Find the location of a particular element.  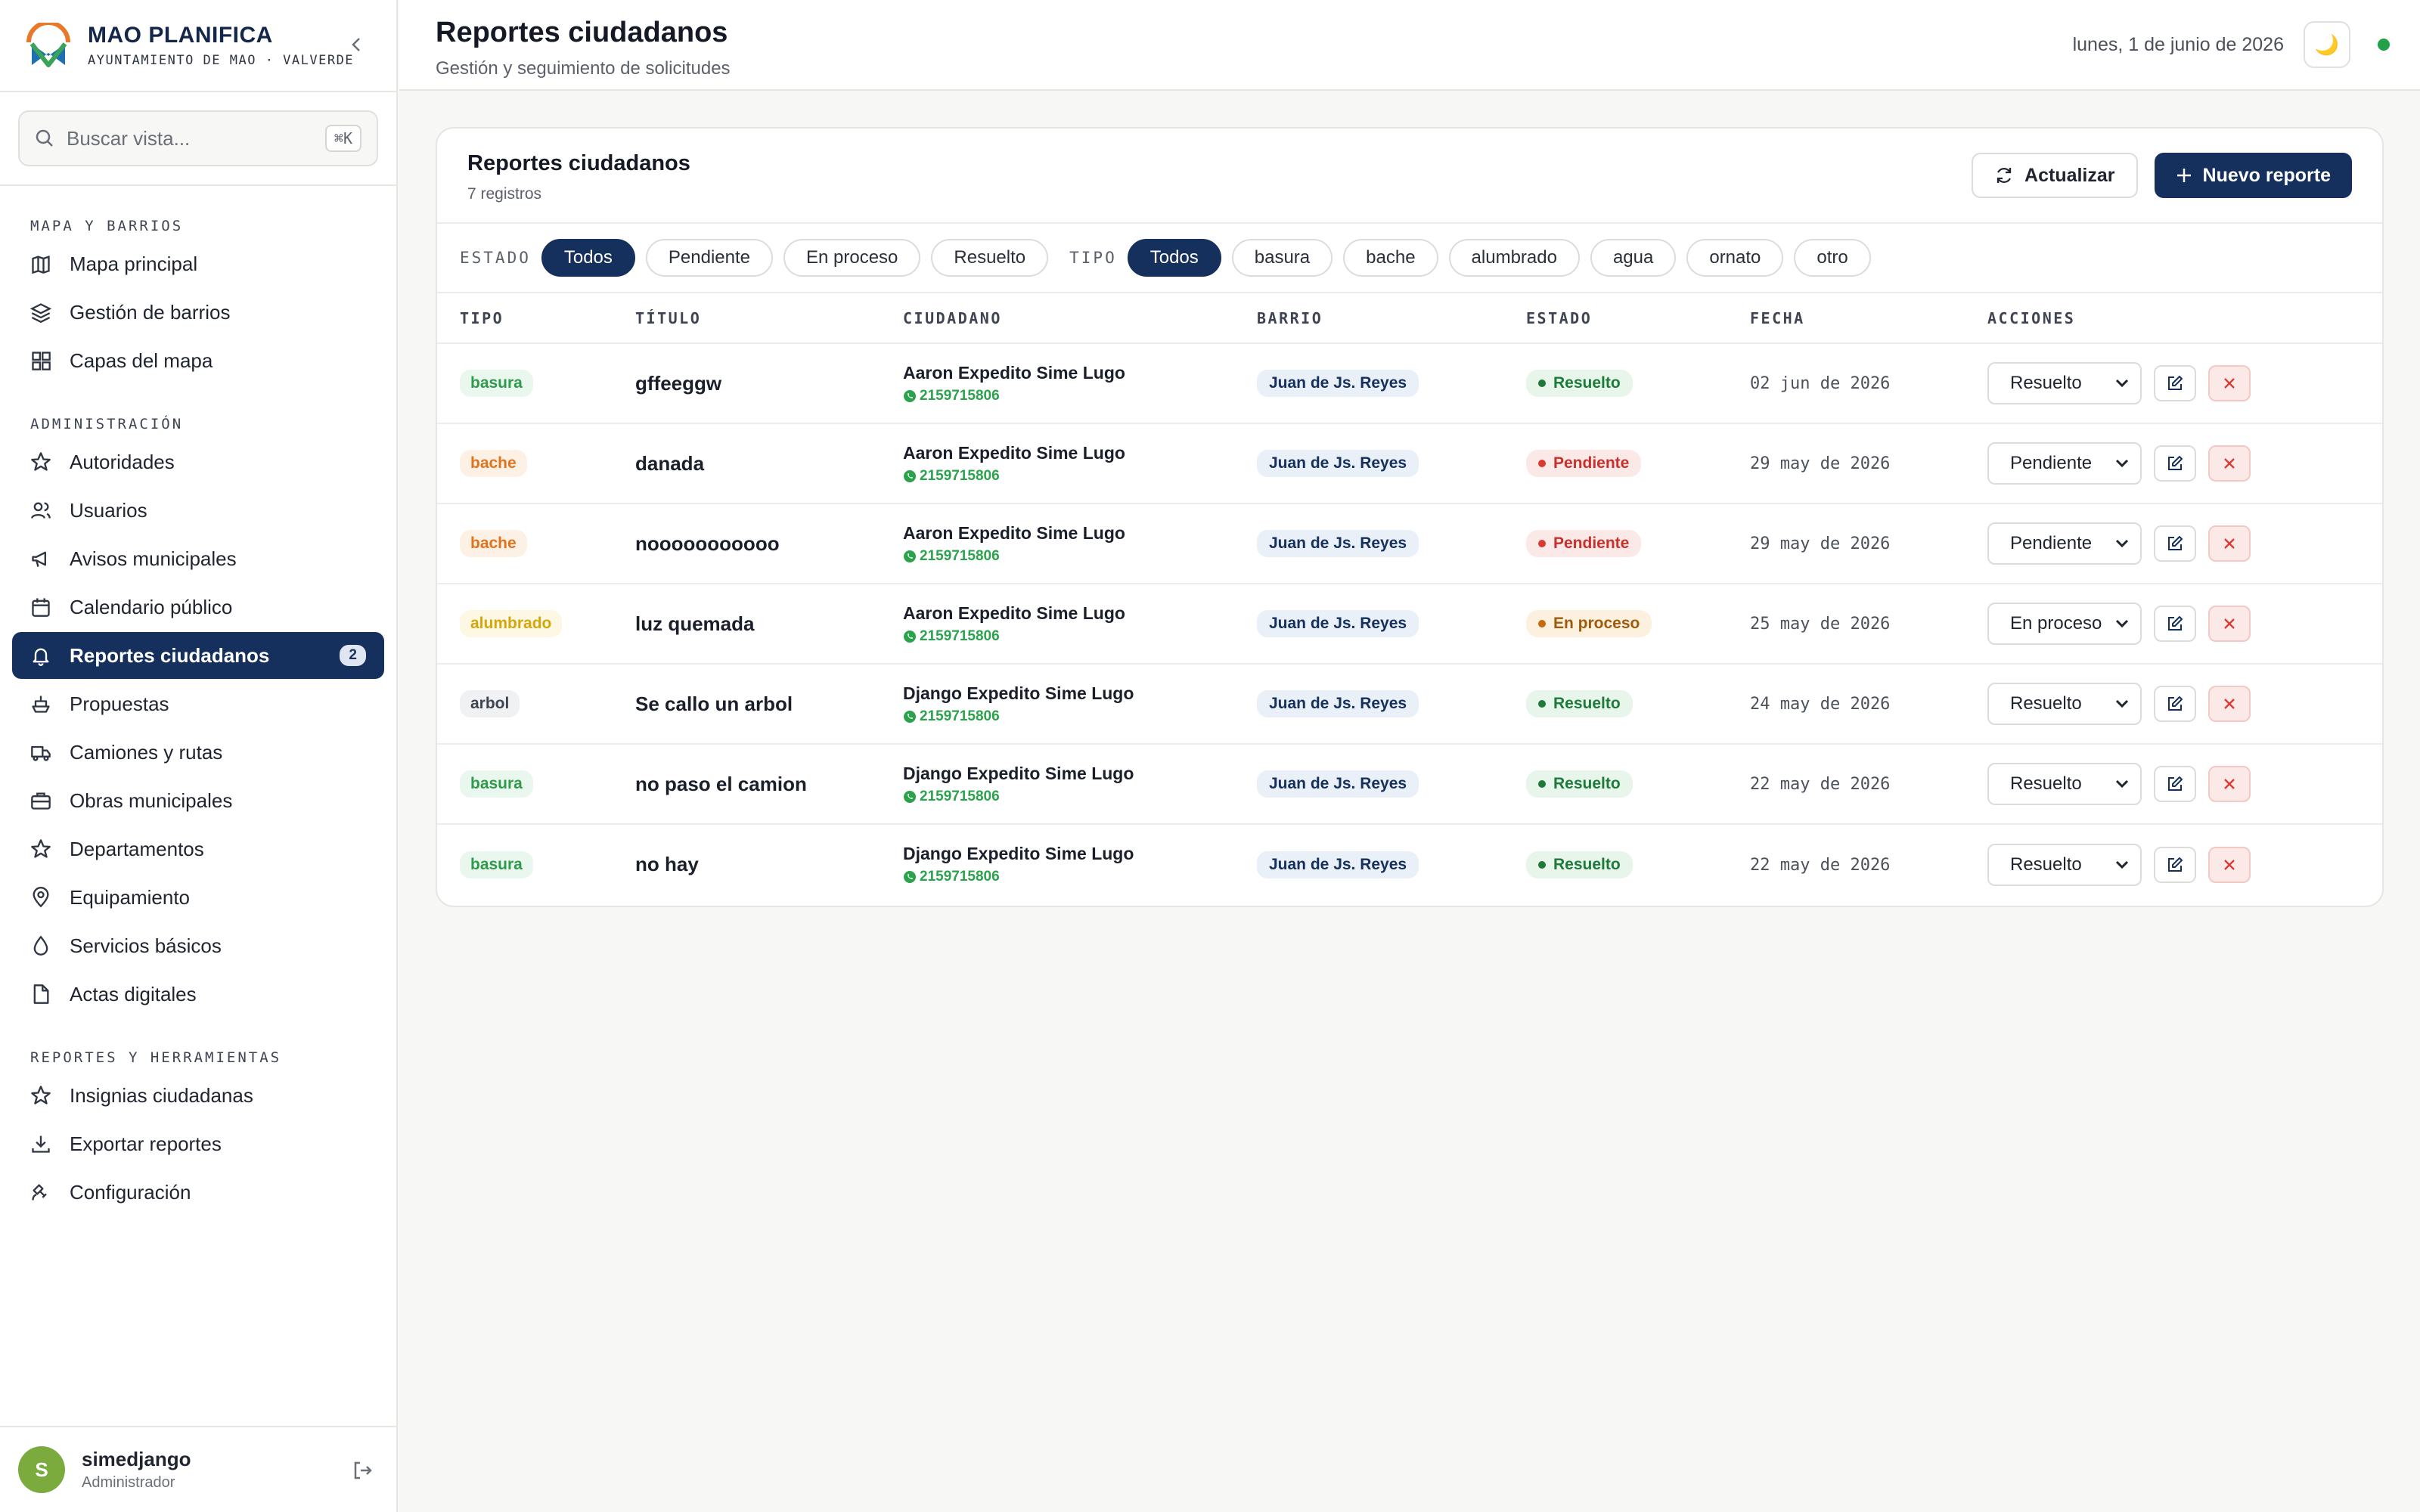

chevron-down-icon is located at coordinates (2122, 463).